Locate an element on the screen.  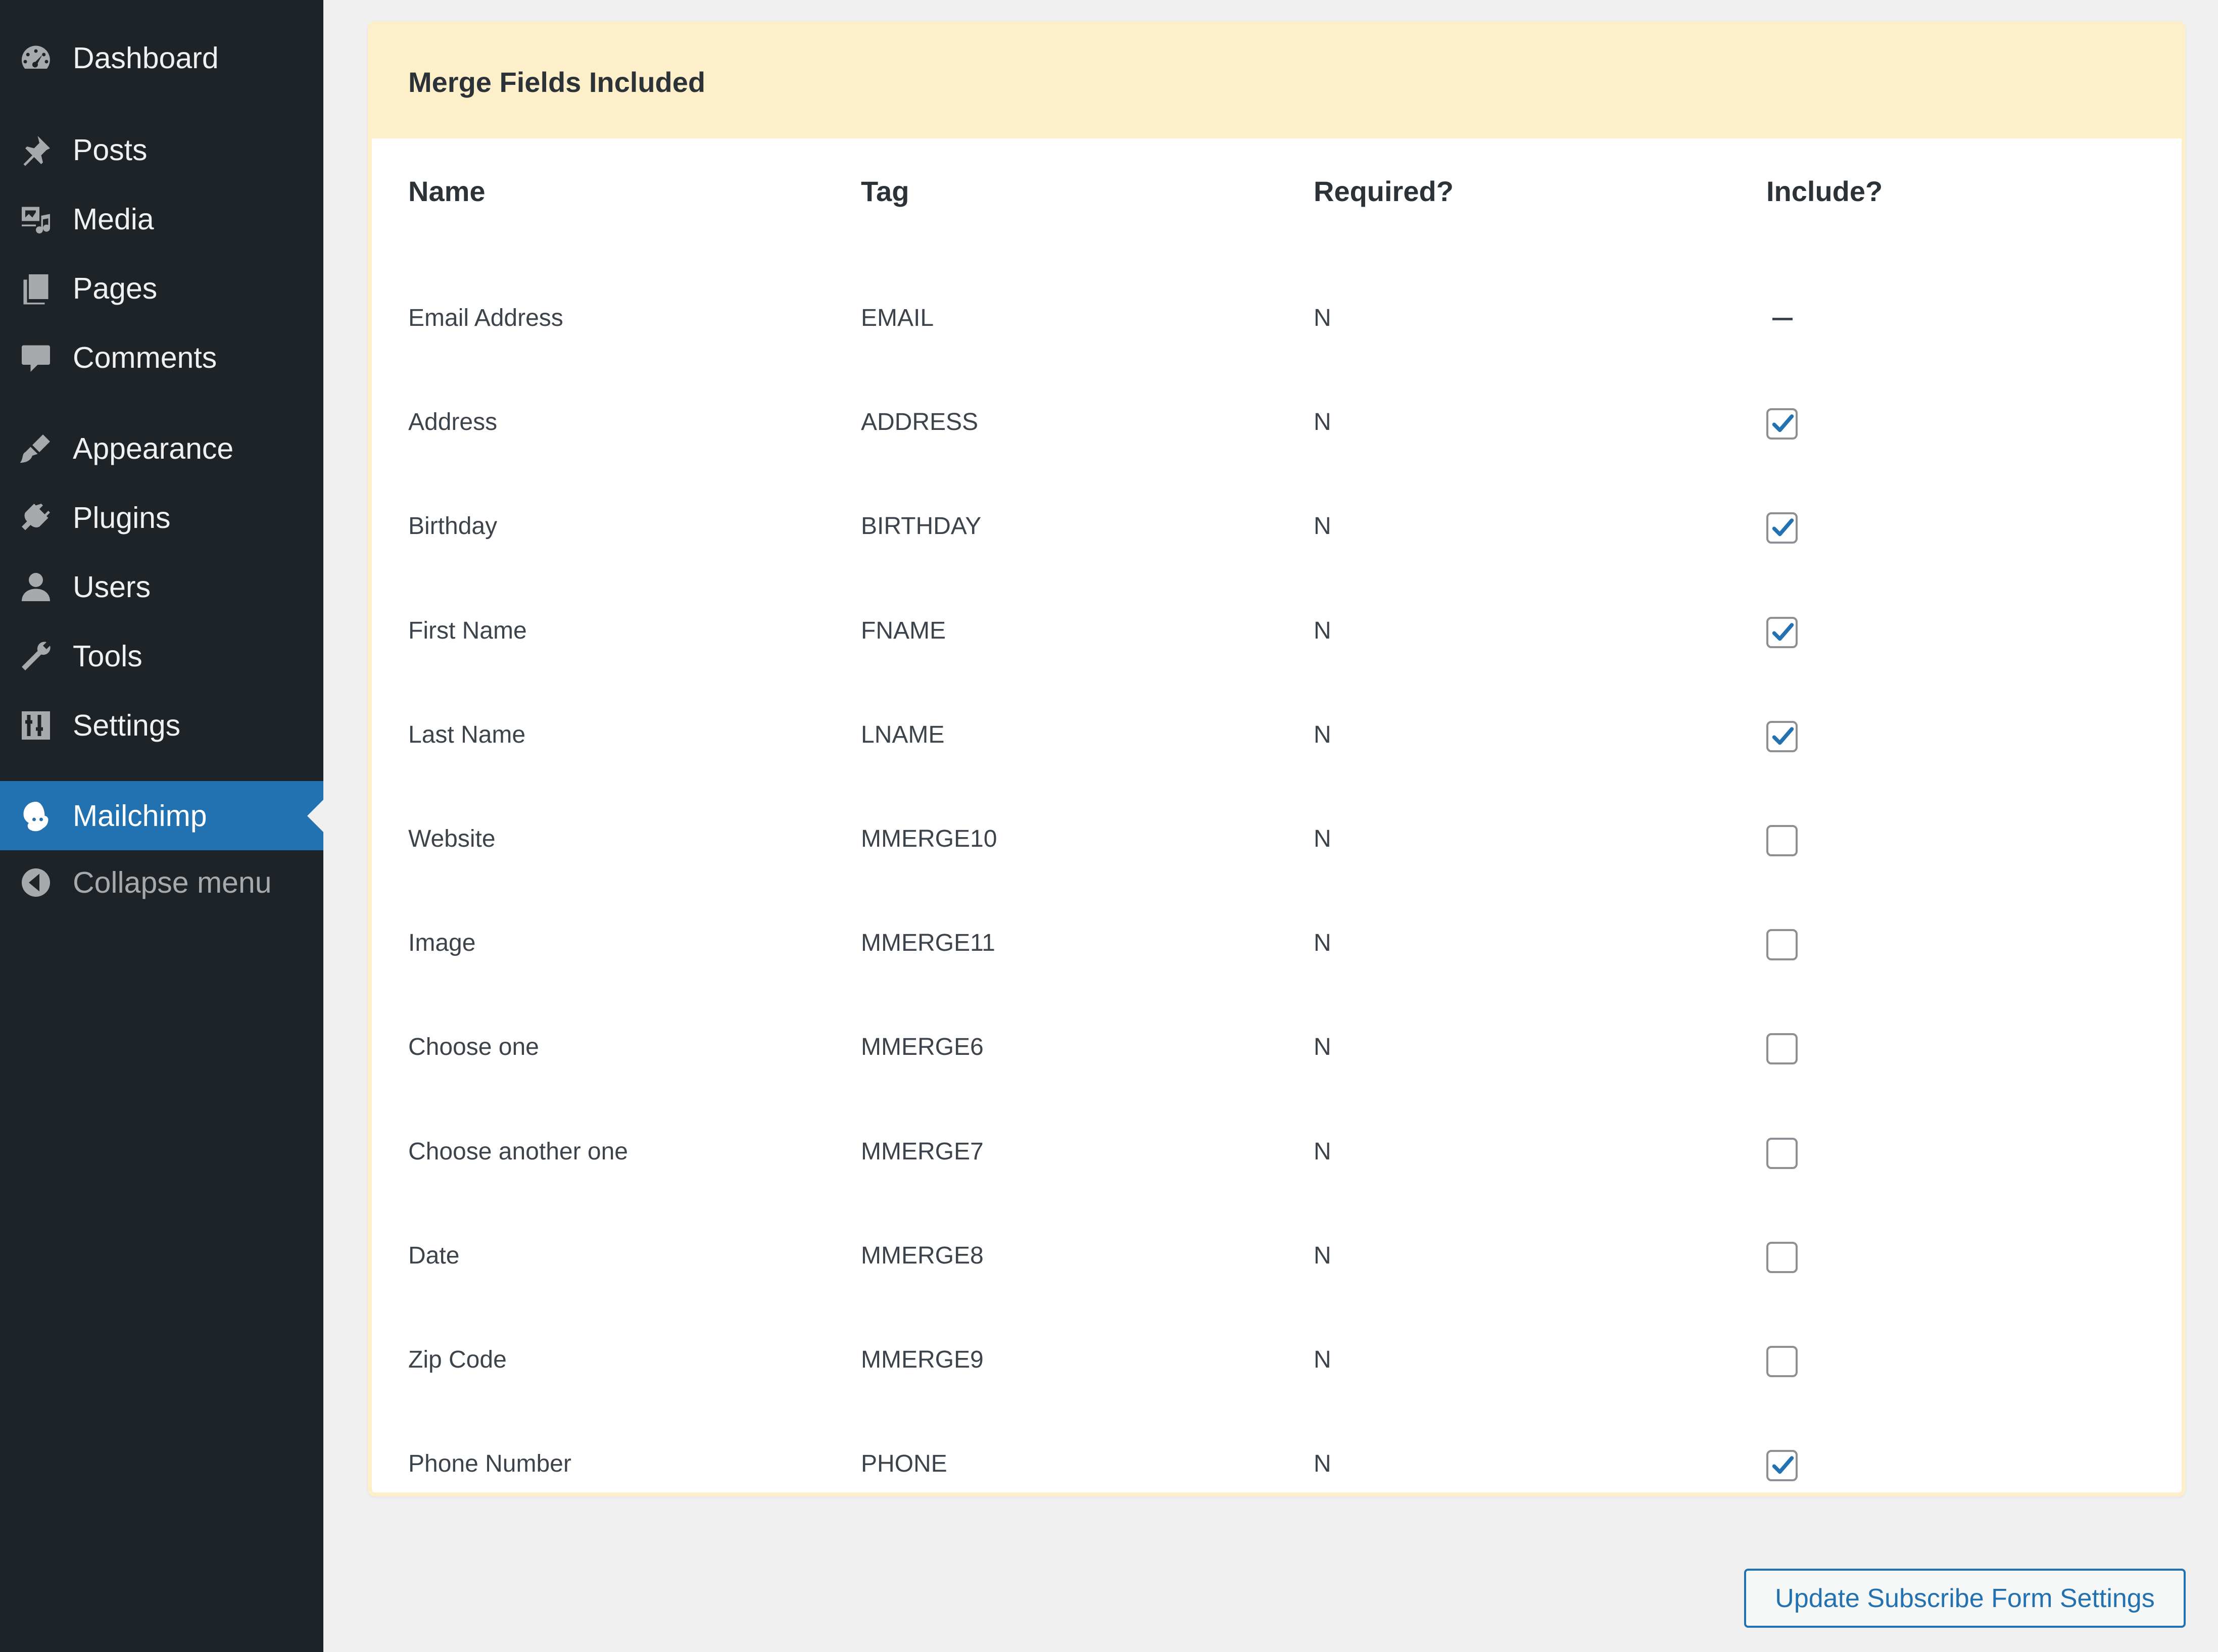
table-row: Image MMERGE11 N is located at coordinates (1277, 943).